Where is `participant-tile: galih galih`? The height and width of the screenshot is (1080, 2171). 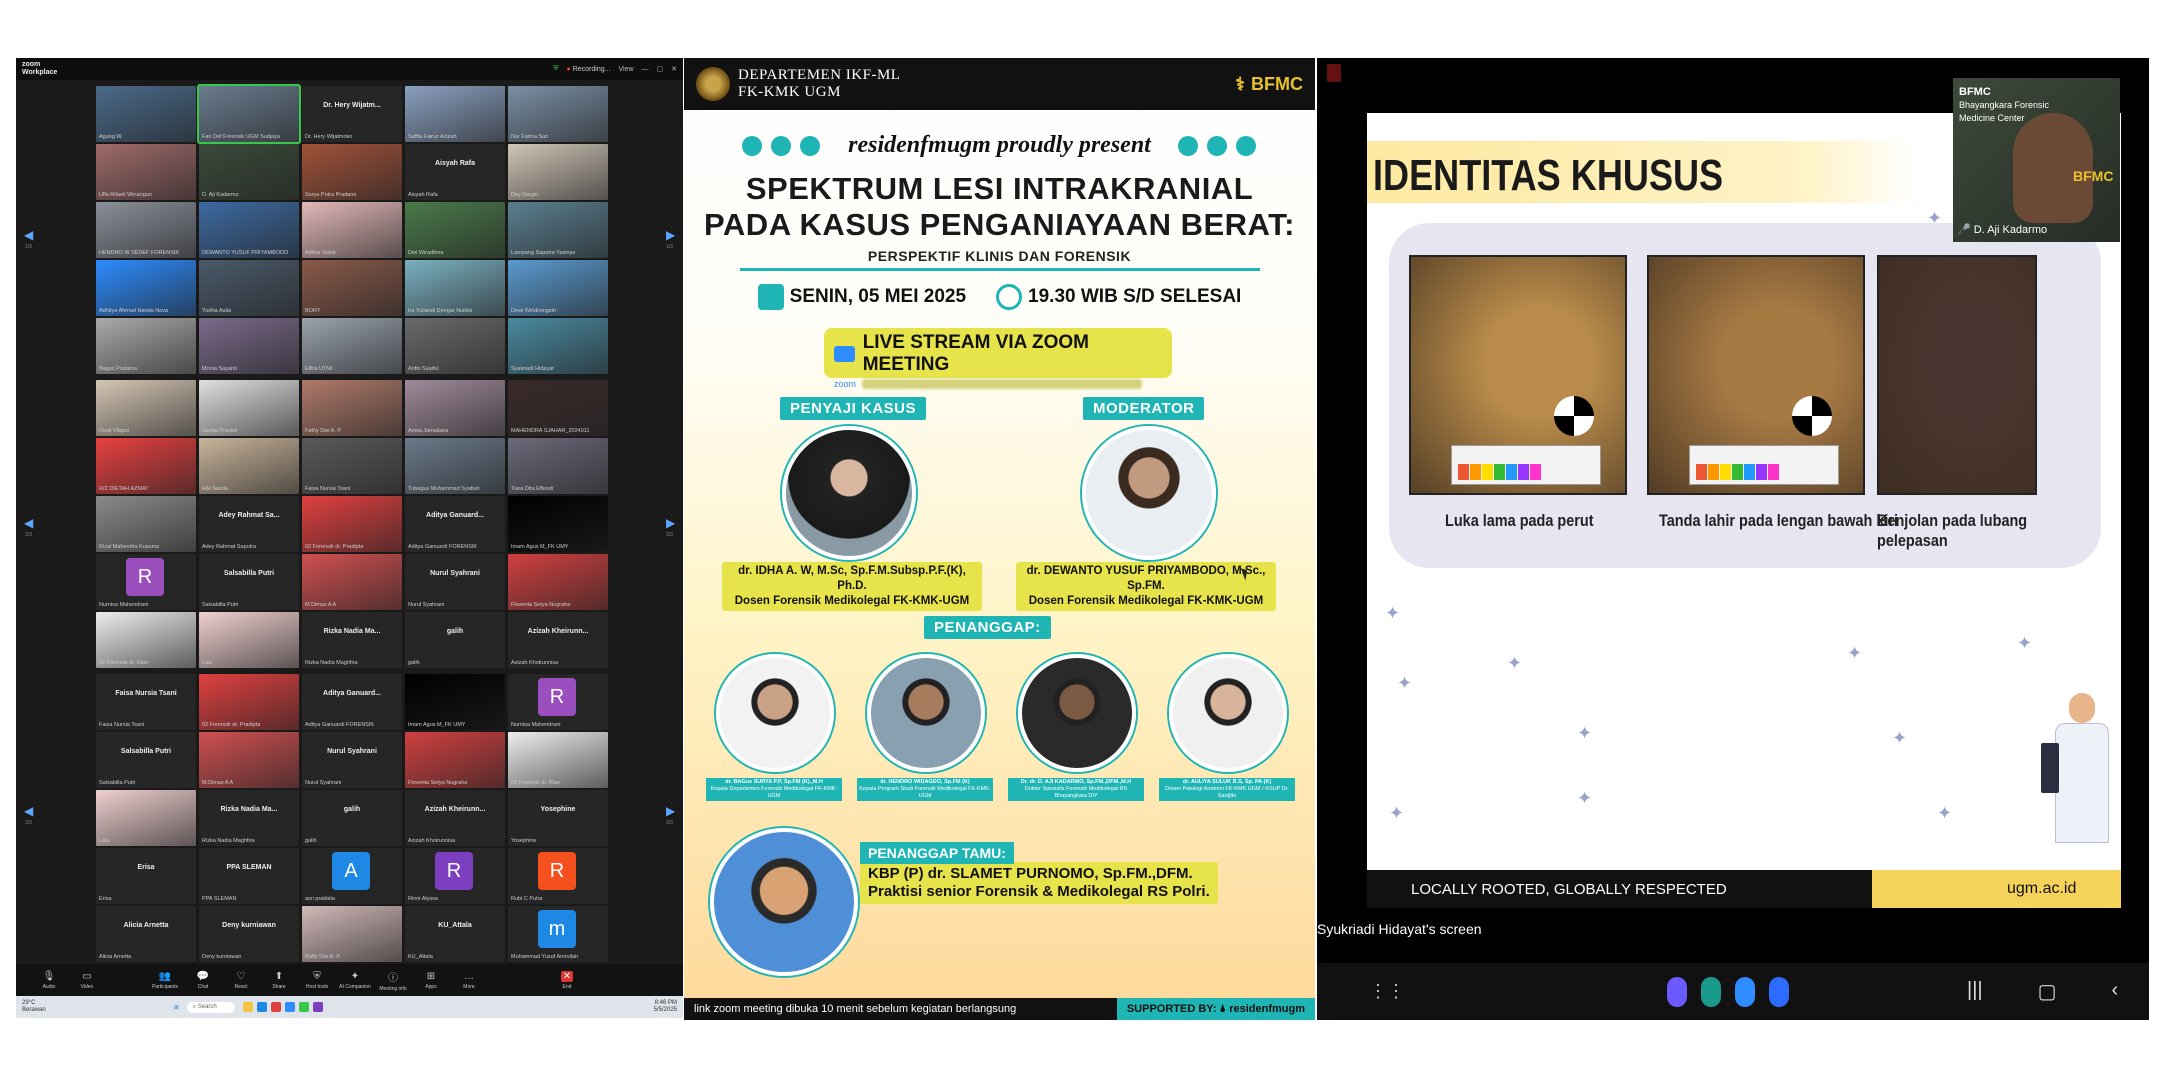
participant-tile: galih galih is located at coordinates (455, 640).